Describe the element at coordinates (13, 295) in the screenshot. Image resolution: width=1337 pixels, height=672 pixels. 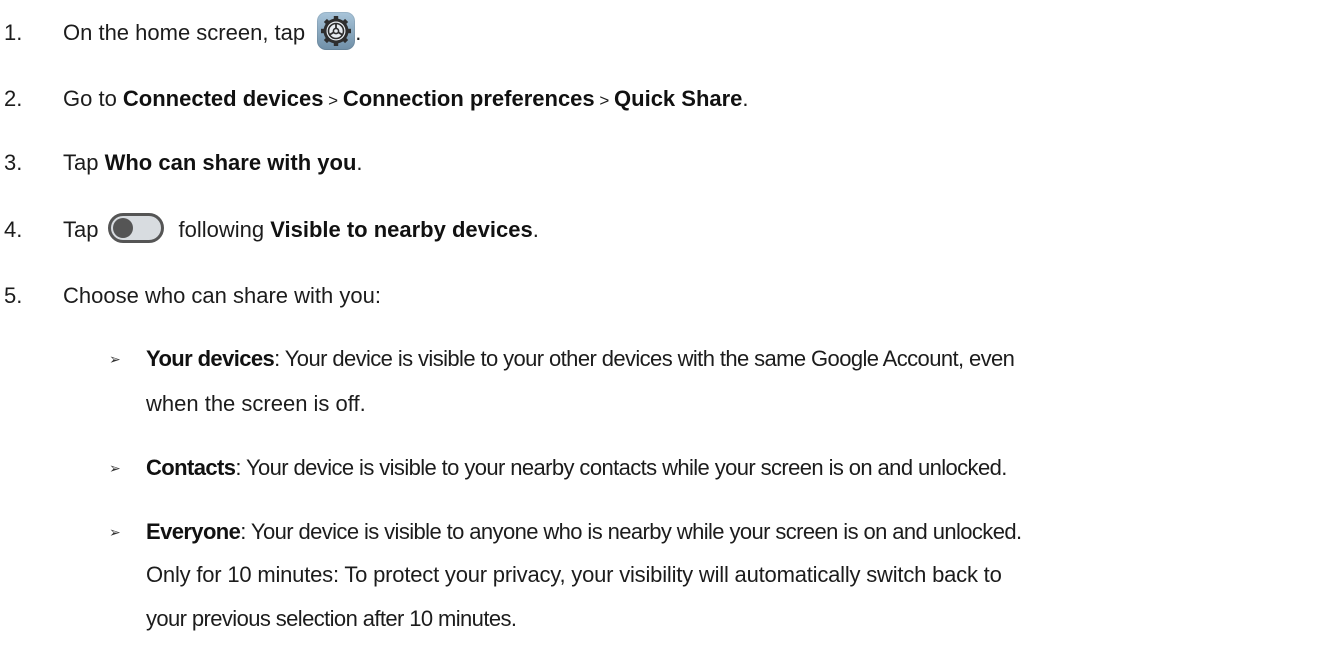
I see `step-number: 5.` at that location.